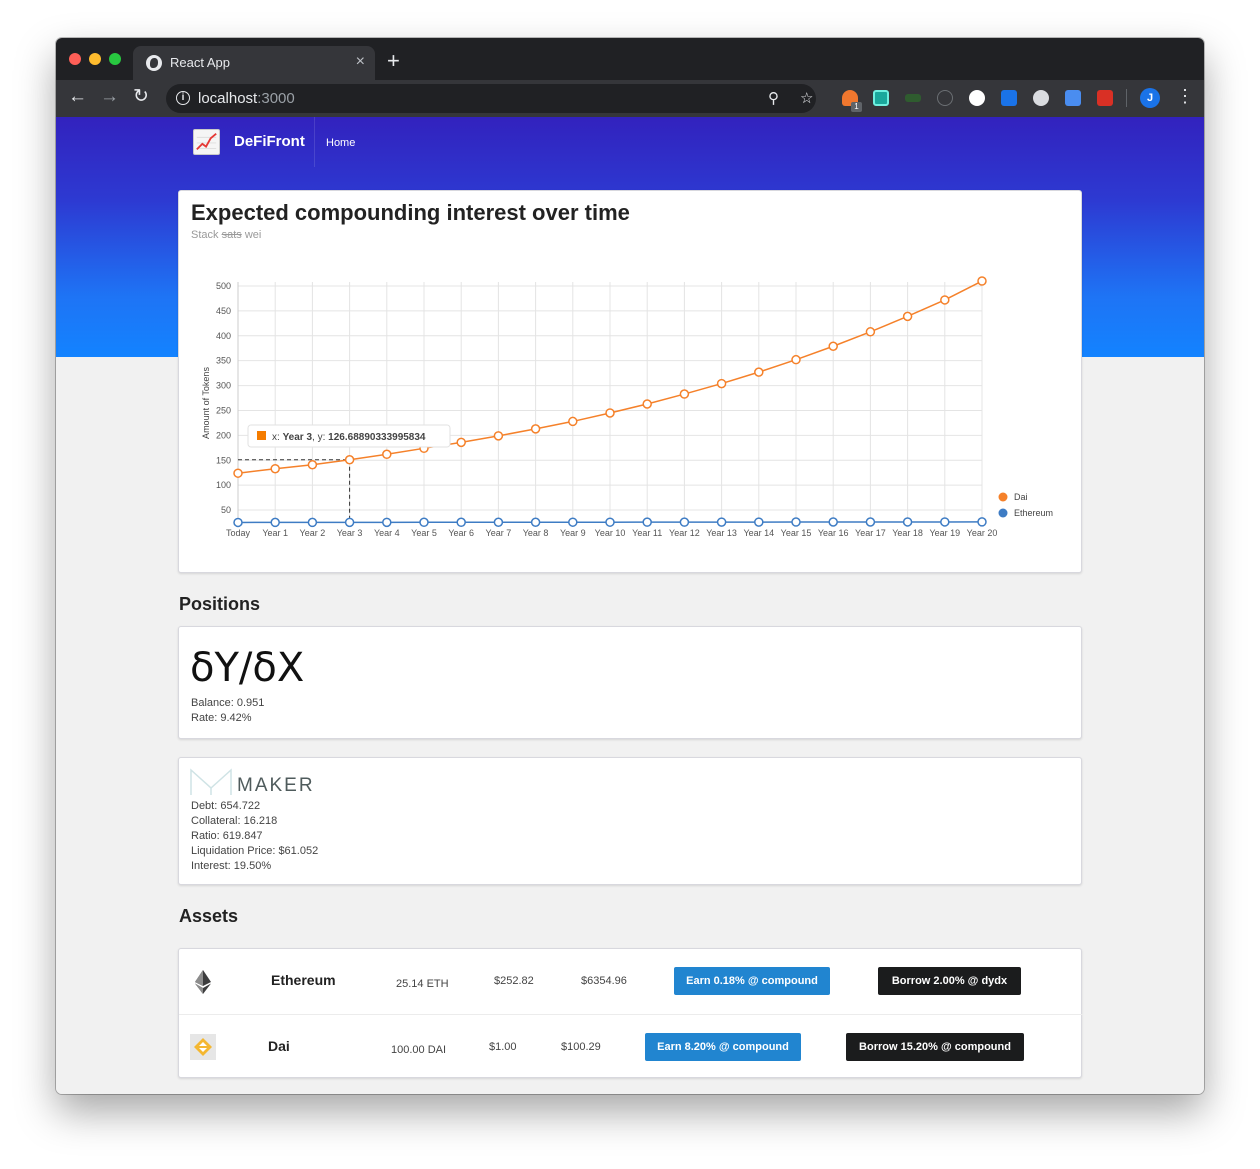  I want to click on zoom-icon: ⚲, so click(773, 98).